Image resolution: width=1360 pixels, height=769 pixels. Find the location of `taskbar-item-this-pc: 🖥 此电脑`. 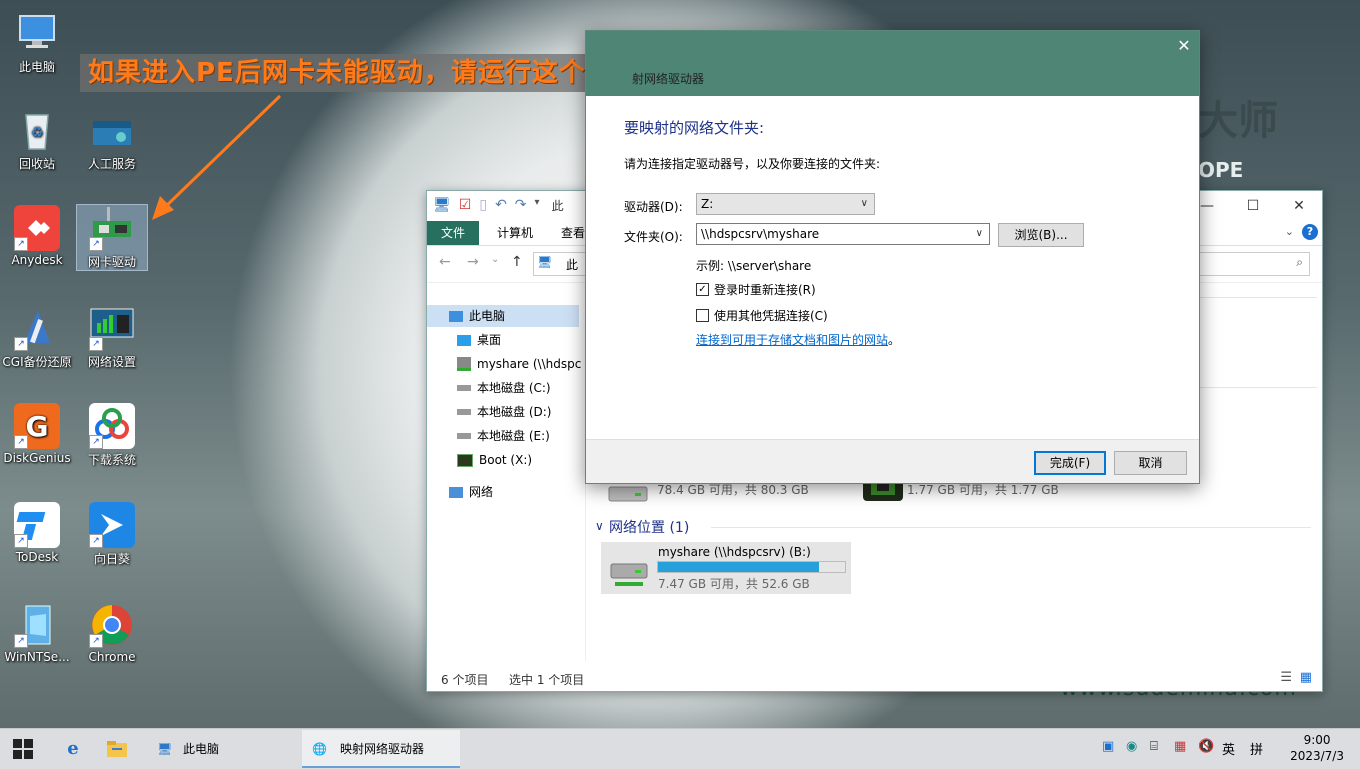

taskbar-item-this-pc: 🖥 此电脑 is located at coordinates (222, 749).